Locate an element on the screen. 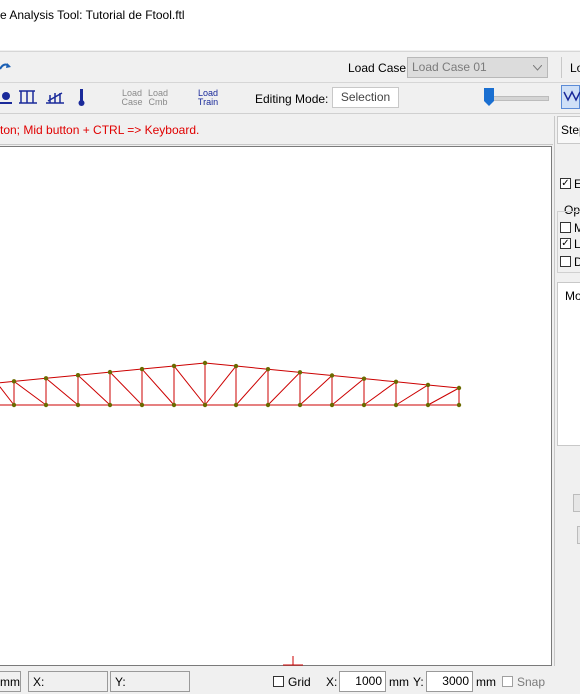  zoom-slider-track is located at coordinates (518, 98).